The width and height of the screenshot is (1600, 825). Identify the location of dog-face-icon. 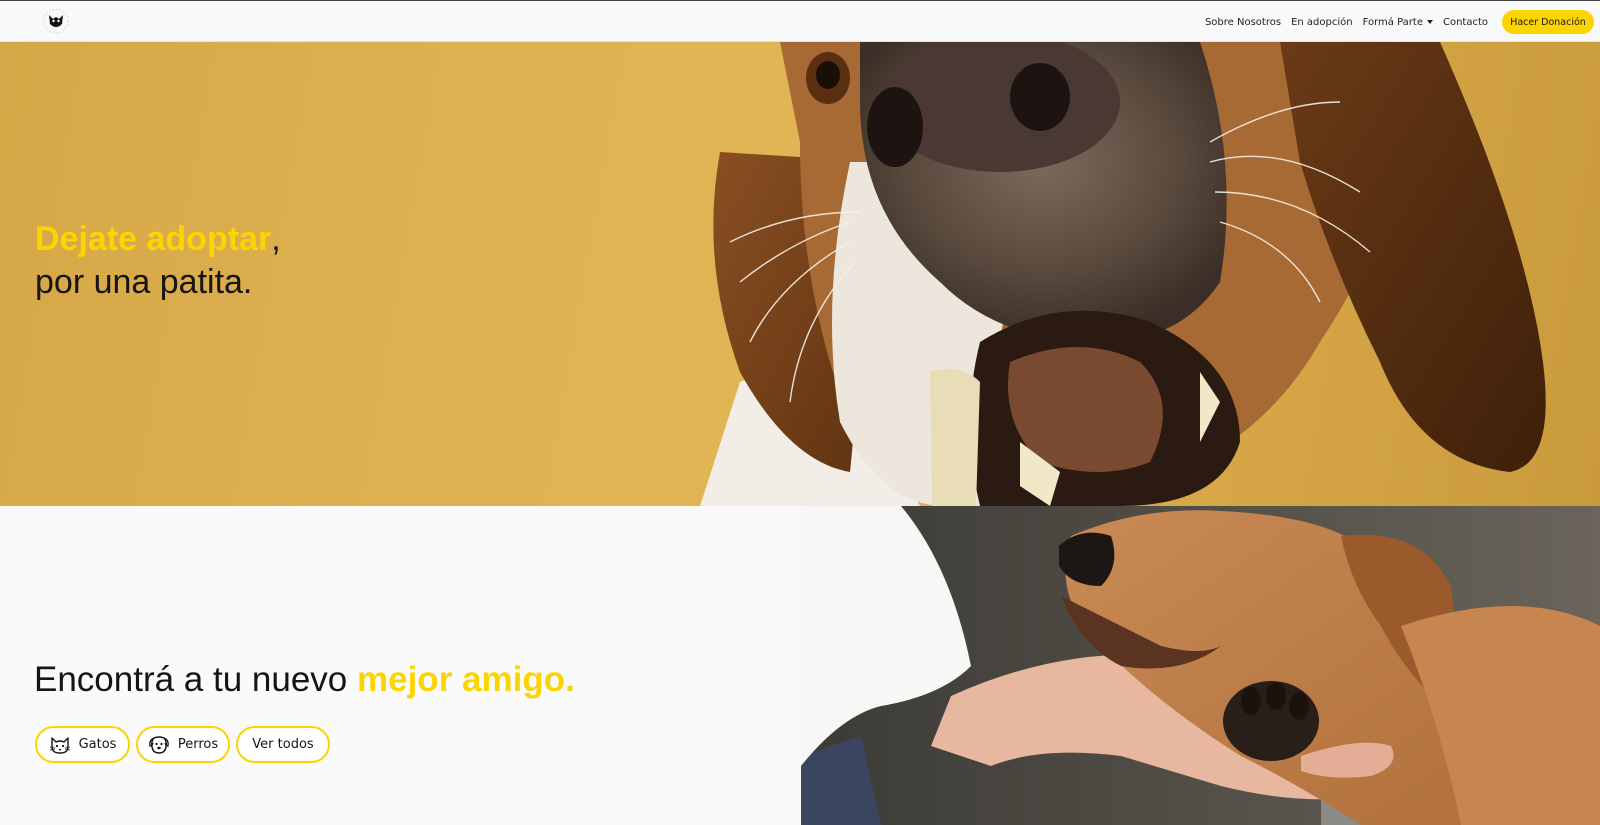
(159, 744).